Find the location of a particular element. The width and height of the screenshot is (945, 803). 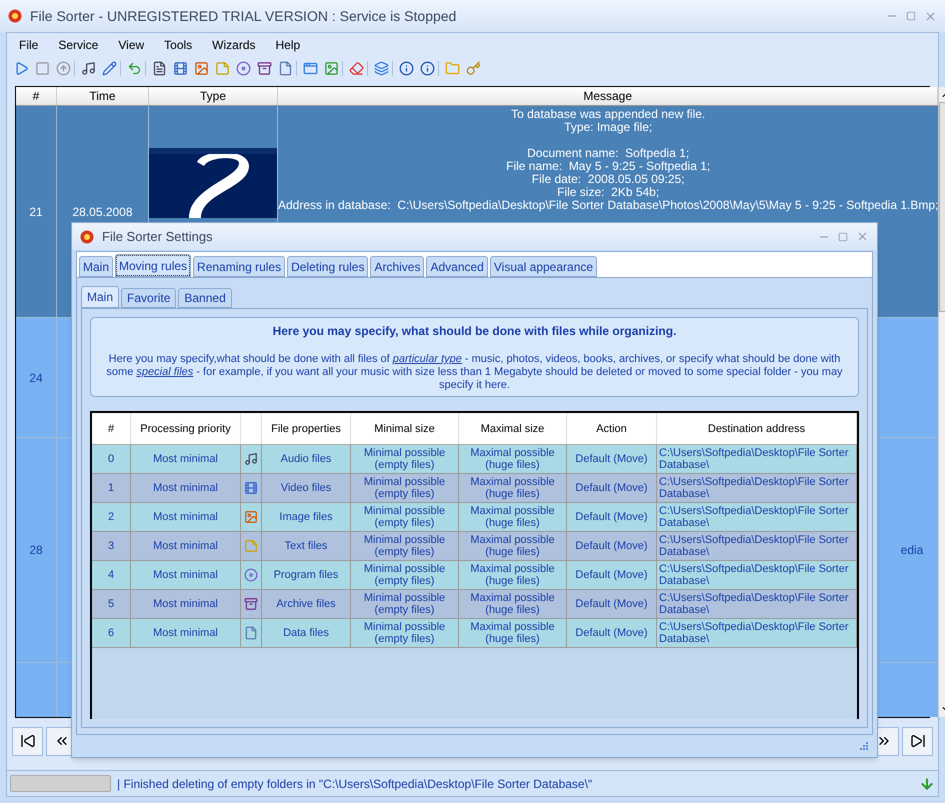

download-arrow-icon is located at coordinates (927, 784).